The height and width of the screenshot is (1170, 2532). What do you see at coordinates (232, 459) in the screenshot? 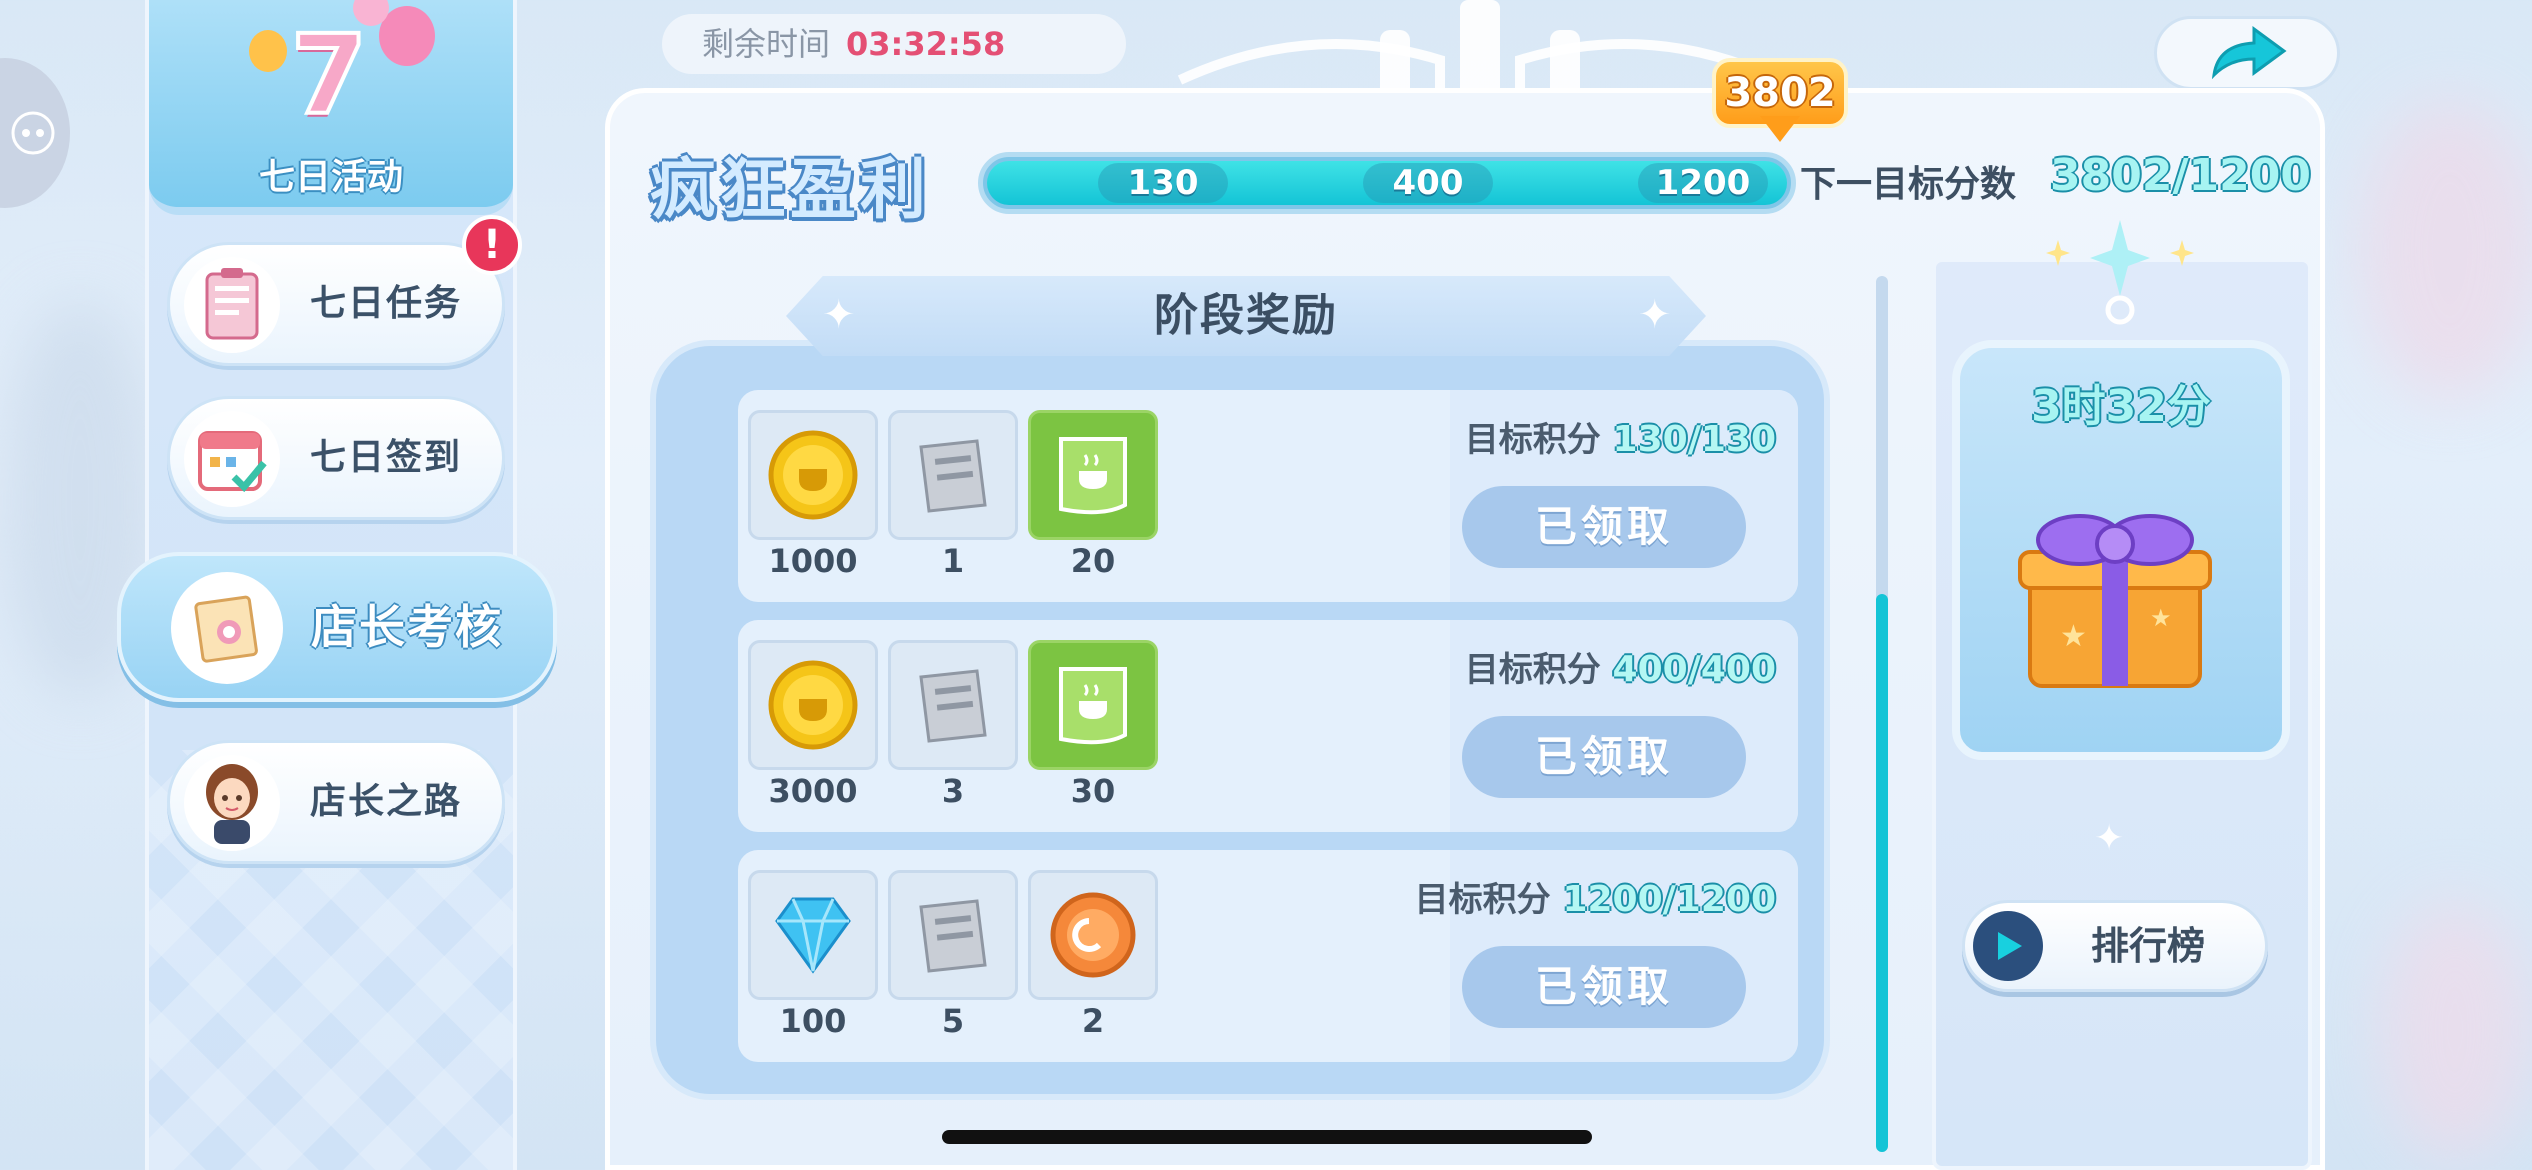
I see `calendar-check-icon` at bounding box center [232, 459].